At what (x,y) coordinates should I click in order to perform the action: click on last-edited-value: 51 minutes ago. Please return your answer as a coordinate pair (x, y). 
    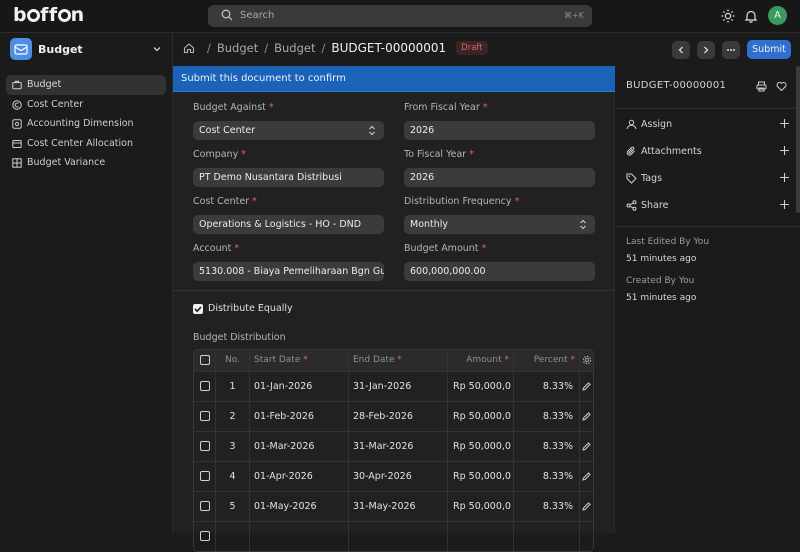
    Looking at the image, I should click on (661, 259).